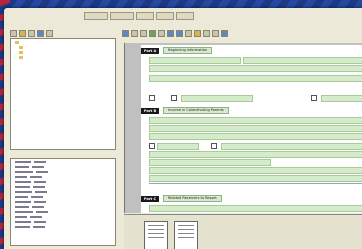  Describe the element at coordinates (150, 198) in the screenshot. I see `section-label: Part C` at that location.